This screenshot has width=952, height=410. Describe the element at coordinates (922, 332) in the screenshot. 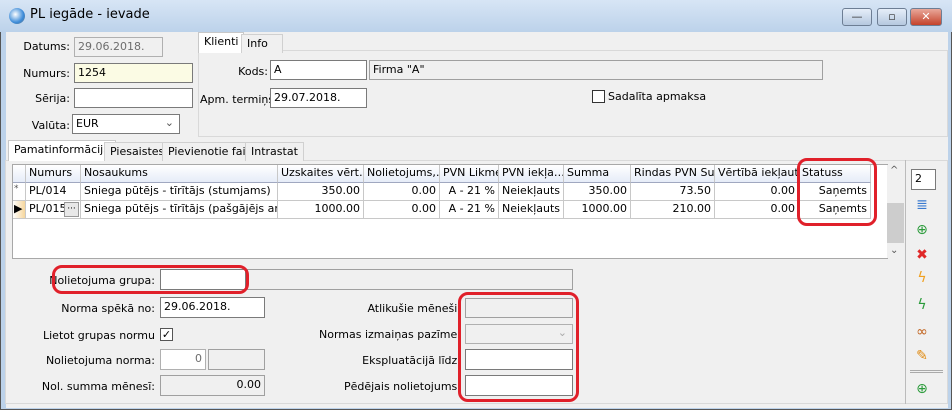

I see `view-document-icon: ∞` at that location.